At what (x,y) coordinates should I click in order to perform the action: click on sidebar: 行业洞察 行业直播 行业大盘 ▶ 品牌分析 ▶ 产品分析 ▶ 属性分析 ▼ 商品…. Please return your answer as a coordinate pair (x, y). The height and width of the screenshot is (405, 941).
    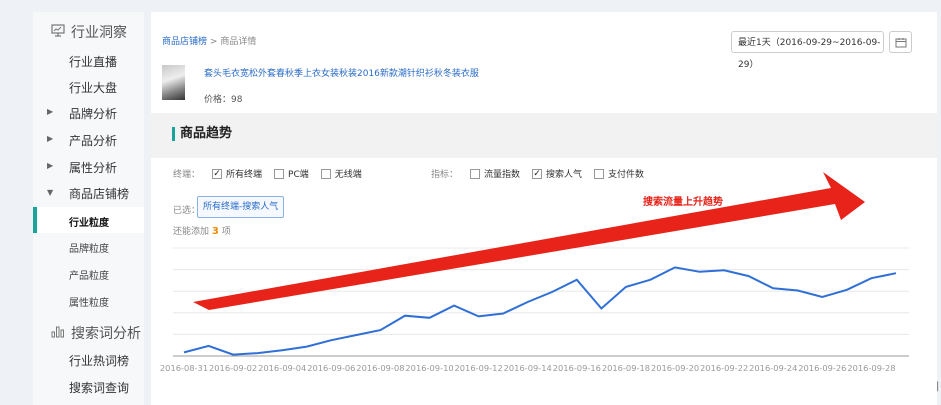
    Looking at the image, I should click on (88, 208).